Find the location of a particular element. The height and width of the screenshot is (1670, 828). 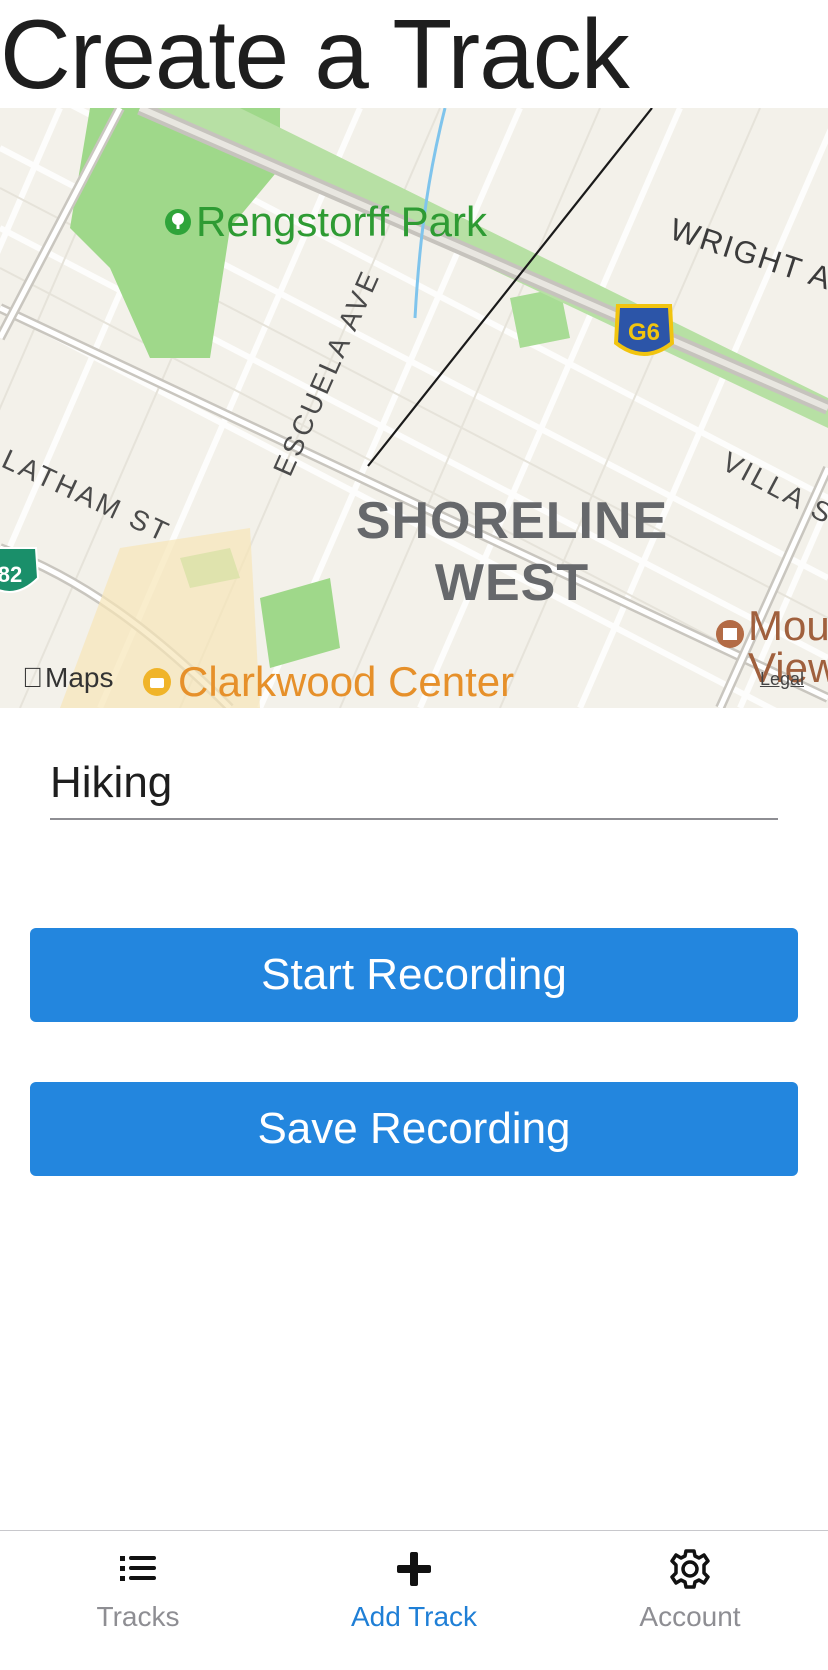

tab-bar: Tracks Add Track Account is located at coordinates (414, 1600).